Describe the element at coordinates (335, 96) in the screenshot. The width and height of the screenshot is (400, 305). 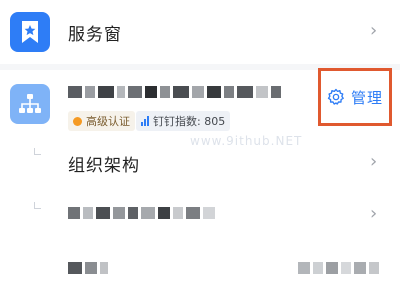
I see `gear-icon` at that location.